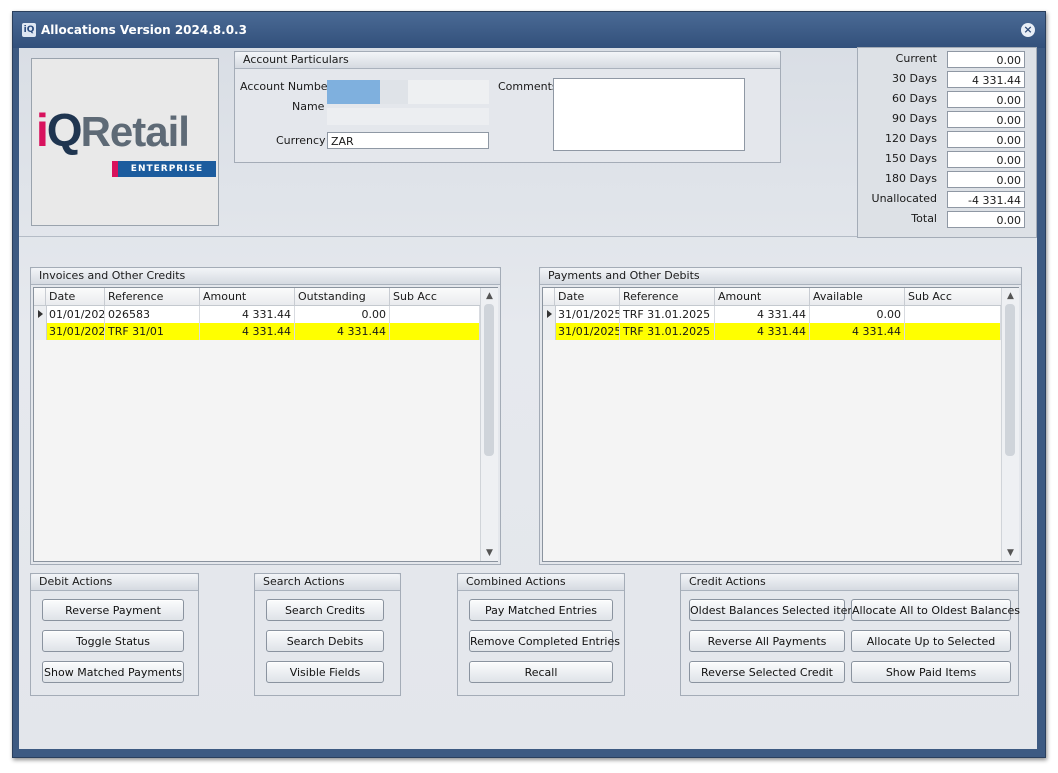 Image resolution: width=1058 pixels, height=773 pixels. What do you see at coordinates (301, 140) in the screenshot?
I see `currency-label: Currency` at bounding box center [301, 140].